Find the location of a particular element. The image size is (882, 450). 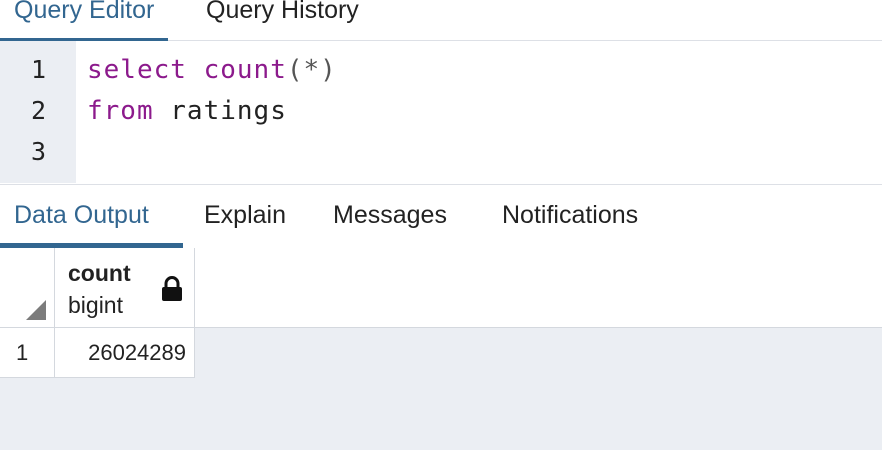

select-all-cell is located at coordinates (27, 287).